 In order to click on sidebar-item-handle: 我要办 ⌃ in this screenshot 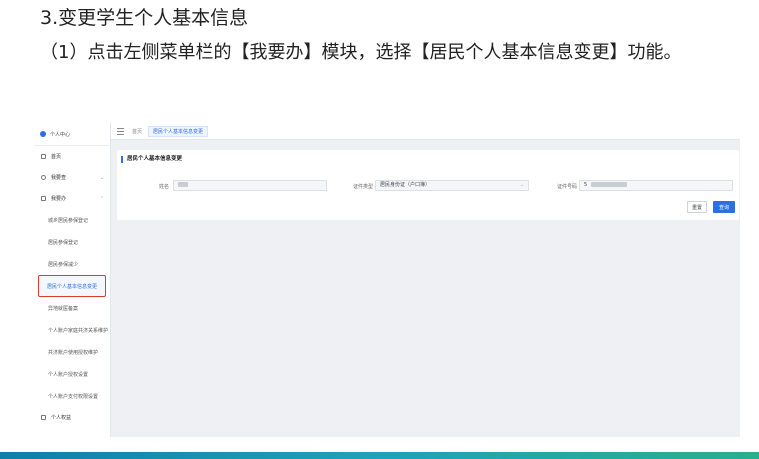, I will do `click(72, 198)`.